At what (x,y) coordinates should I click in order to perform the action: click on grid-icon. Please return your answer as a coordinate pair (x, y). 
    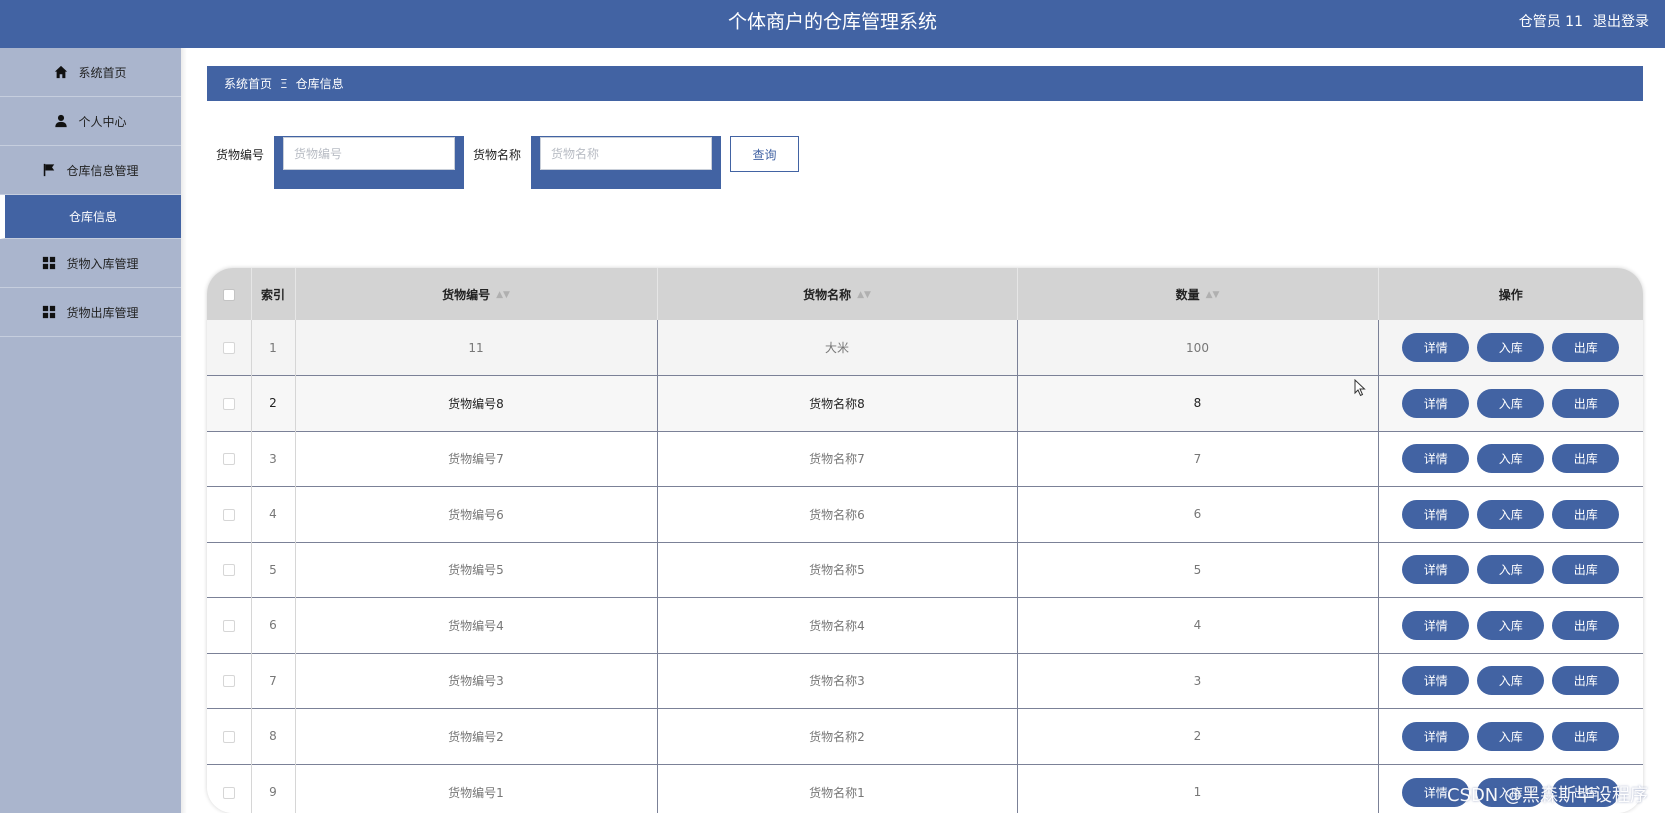
    Looking at the image, I should click on (49, 312).